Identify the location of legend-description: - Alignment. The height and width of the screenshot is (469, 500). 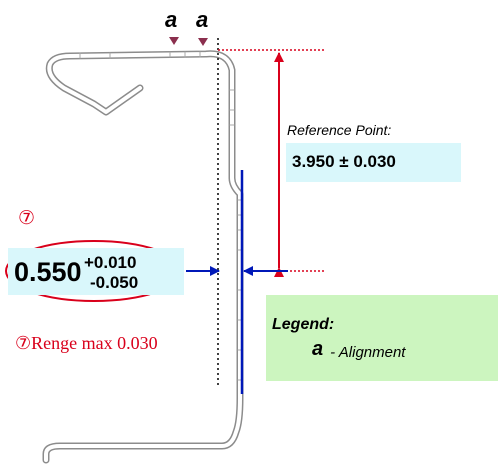
(366, 352).